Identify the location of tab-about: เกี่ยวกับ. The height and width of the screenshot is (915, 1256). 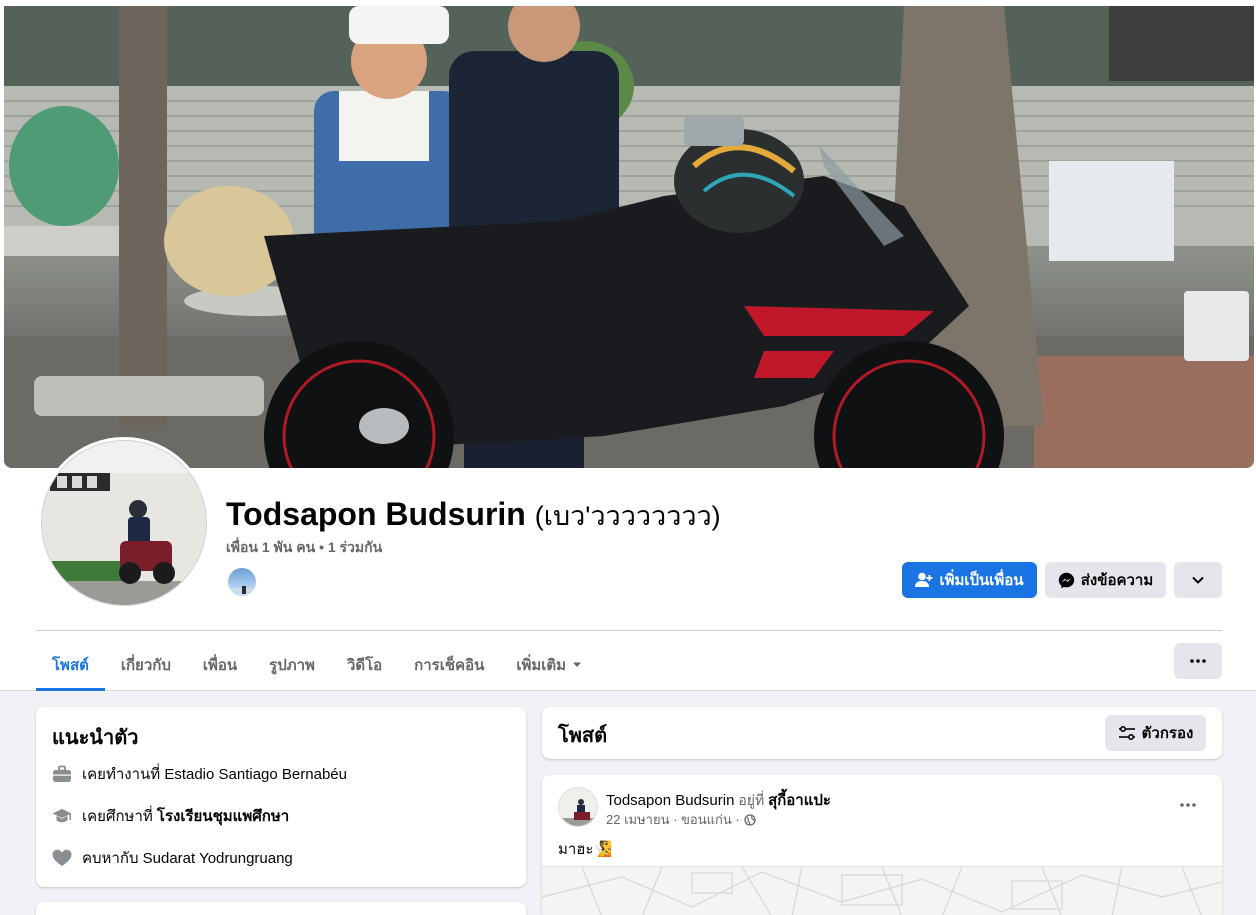
(146, 665).